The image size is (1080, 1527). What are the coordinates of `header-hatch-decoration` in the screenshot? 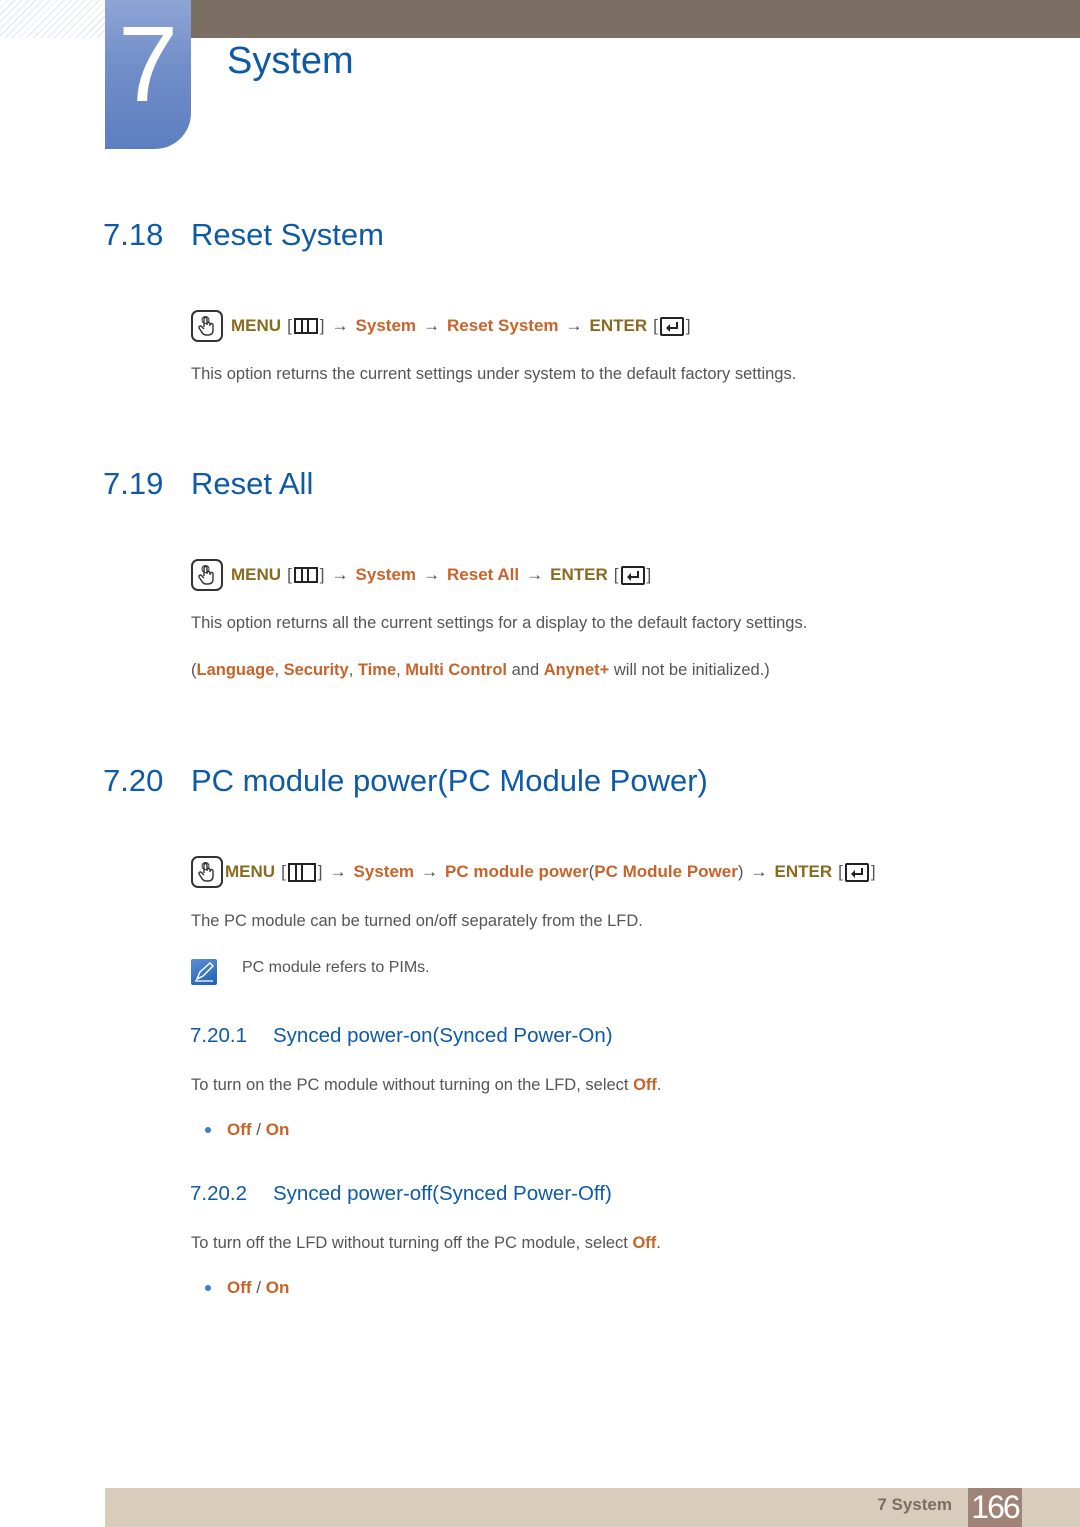 It's located at (52, 19).